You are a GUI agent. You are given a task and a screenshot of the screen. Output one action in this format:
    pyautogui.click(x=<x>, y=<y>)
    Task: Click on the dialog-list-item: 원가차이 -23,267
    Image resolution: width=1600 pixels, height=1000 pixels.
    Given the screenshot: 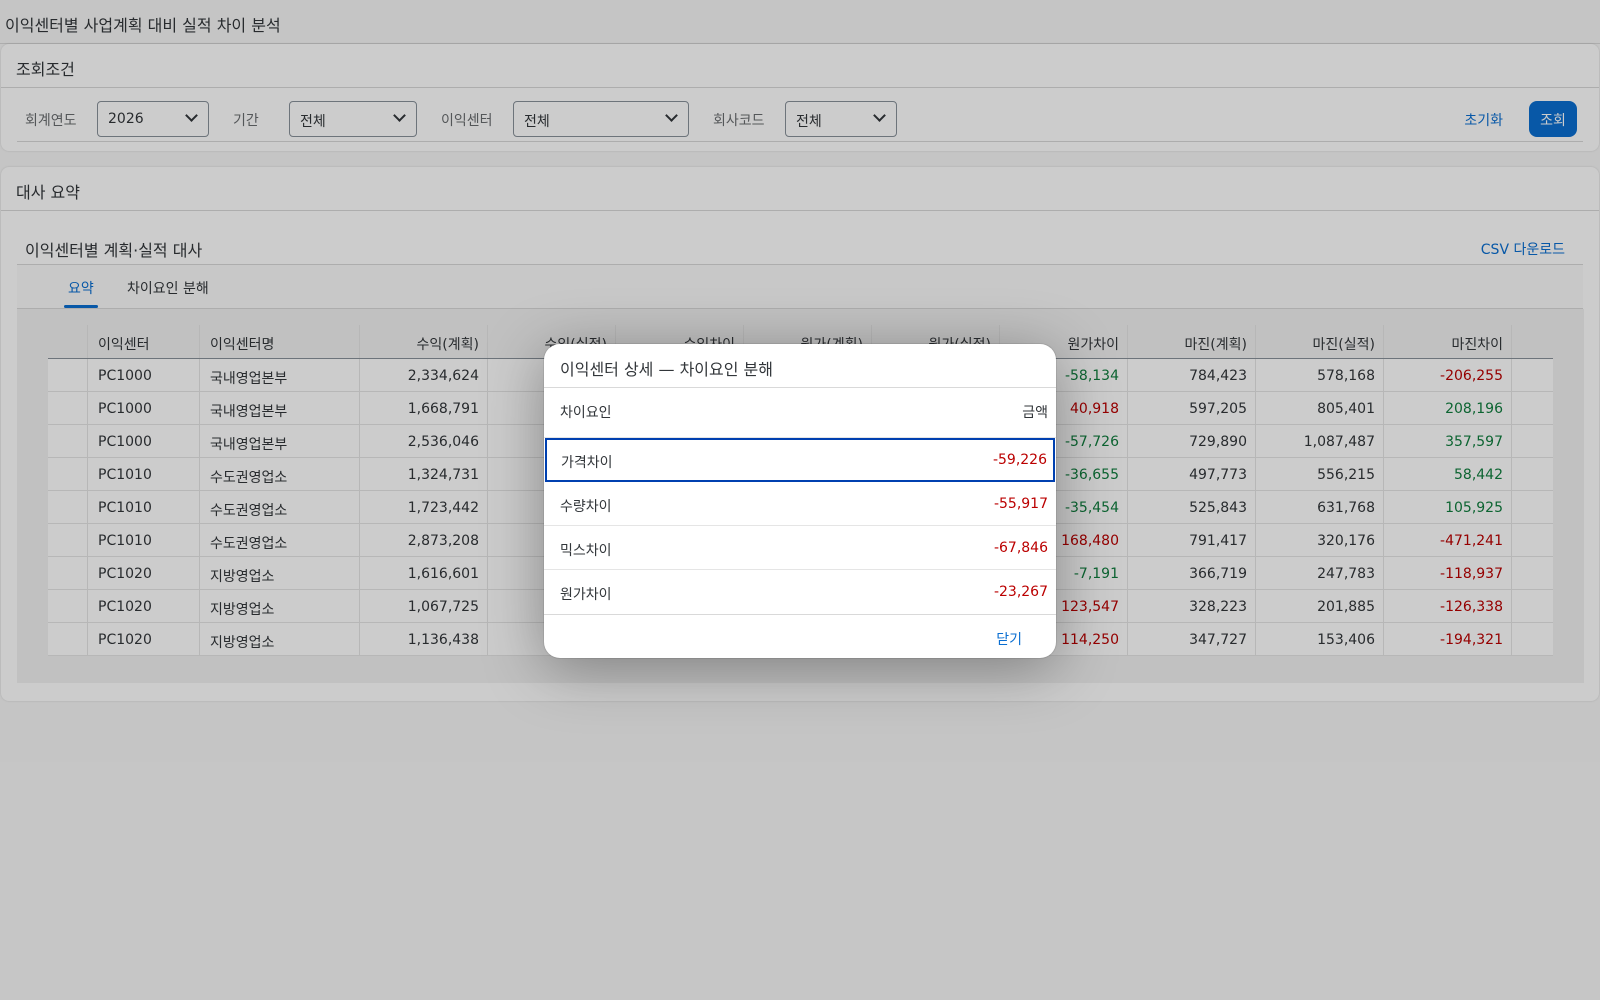 What is the action you would take?
    pyautogui.click(x=800, y=592)
    